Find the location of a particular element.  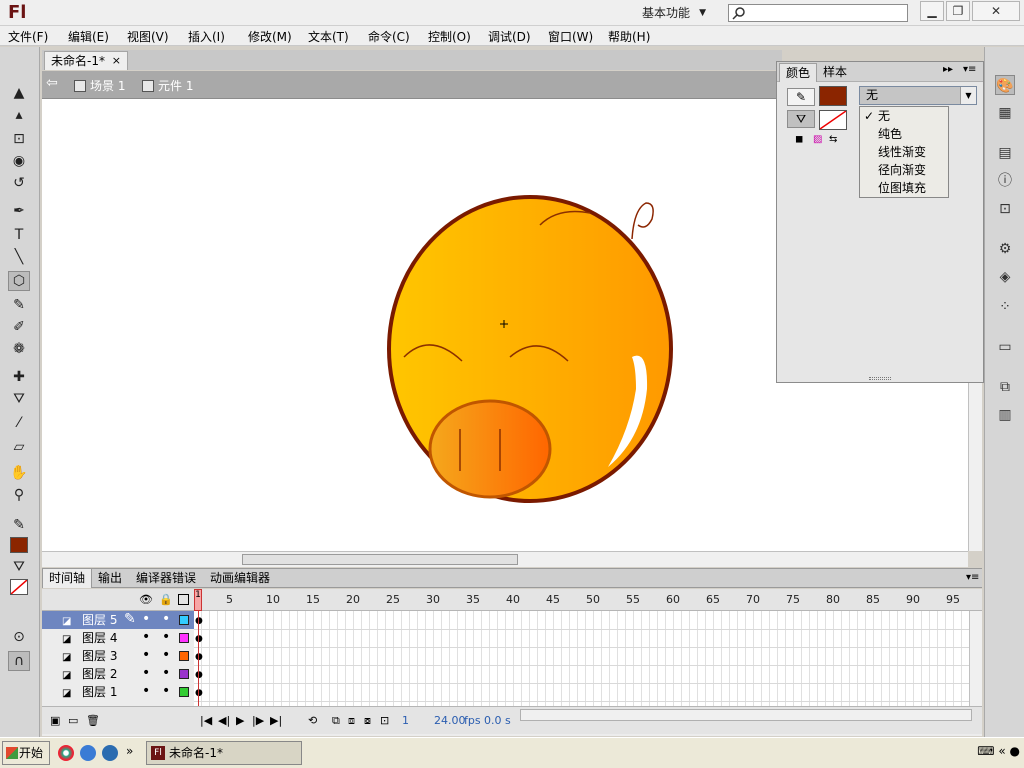

go-to-last-frame-icon: ▶| is located at coordinates (276, 720).